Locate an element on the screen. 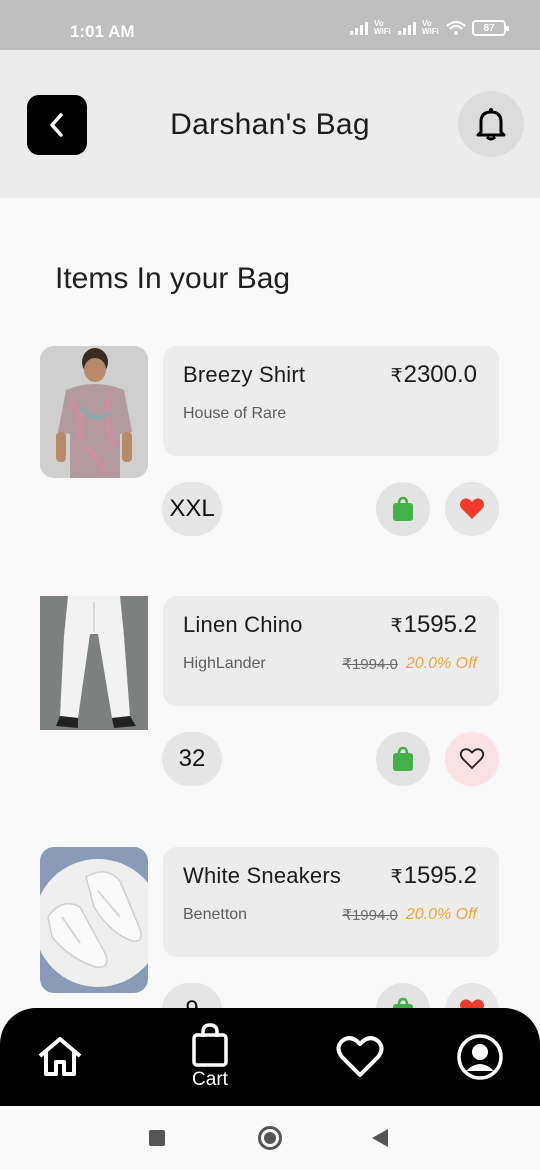 Image resolution: width=540 pixels, height=1170 pixels. system-back-button is located at coordinates (380, 1138).